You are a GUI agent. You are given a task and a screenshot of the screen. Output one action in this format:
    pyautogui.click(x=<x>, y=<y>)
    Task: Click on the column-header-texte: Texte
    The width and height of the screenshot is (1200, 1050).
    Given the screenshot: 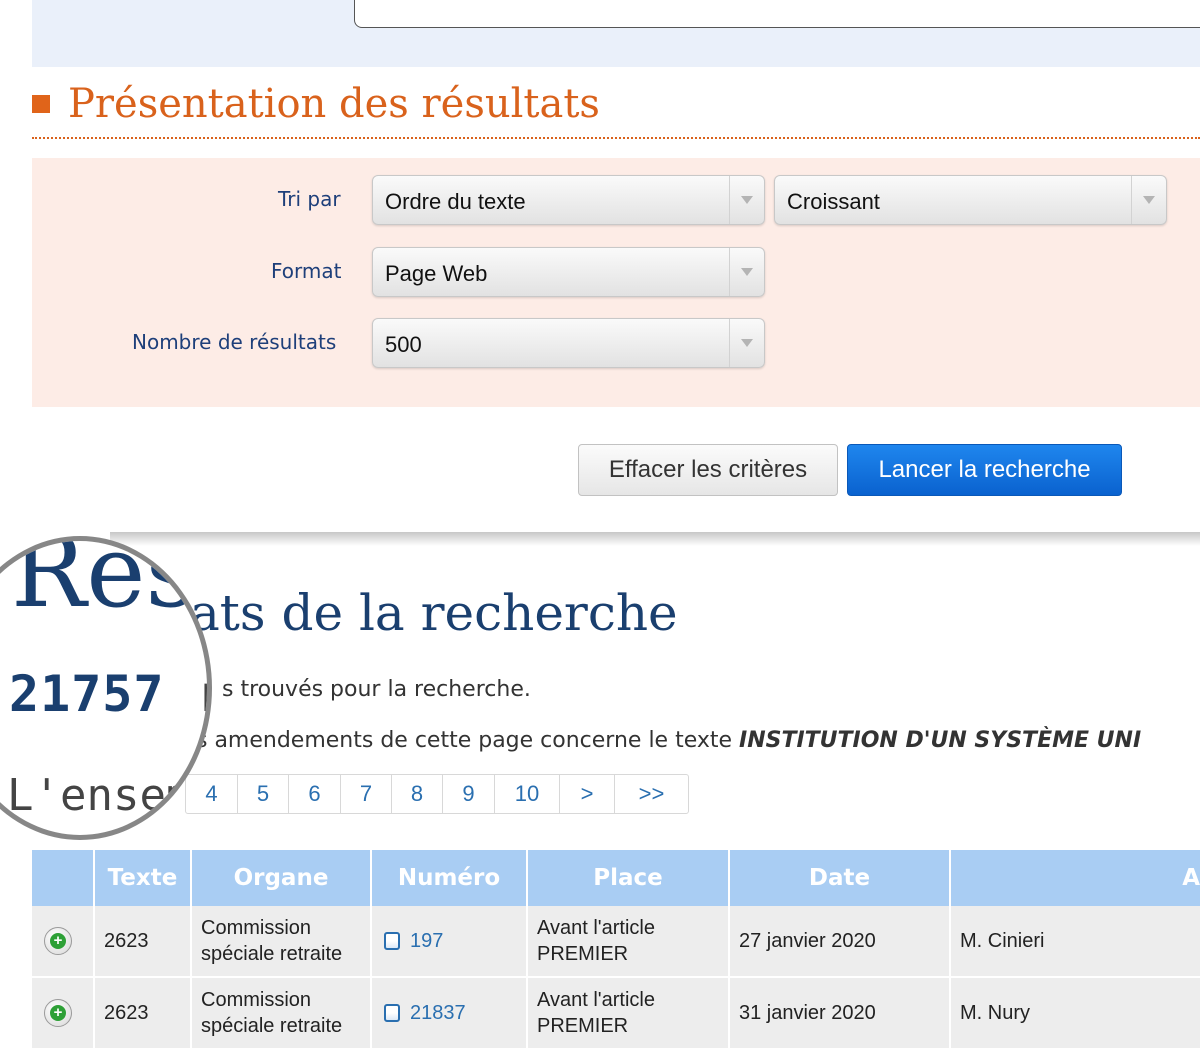 What is the action you would take?
    pyautogui.click(x=143, y=878)
    